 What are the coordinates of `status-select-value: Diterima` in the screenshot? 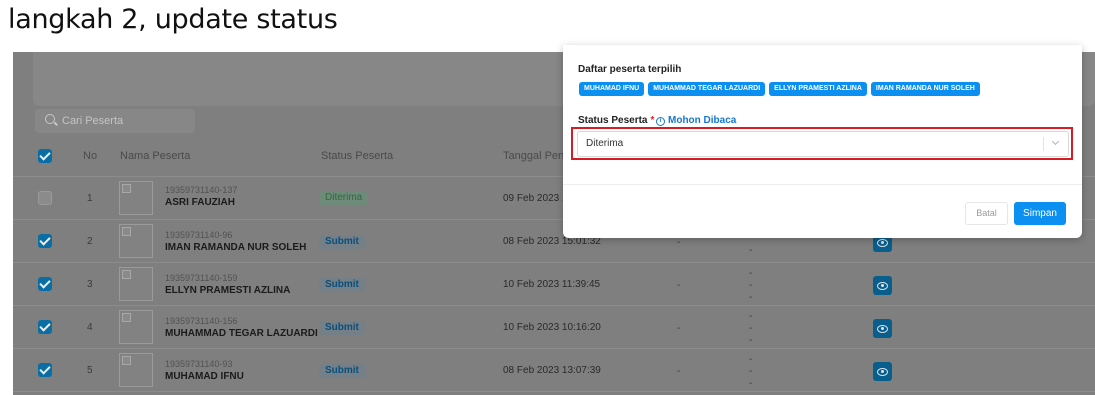 It's located at (605, 143).